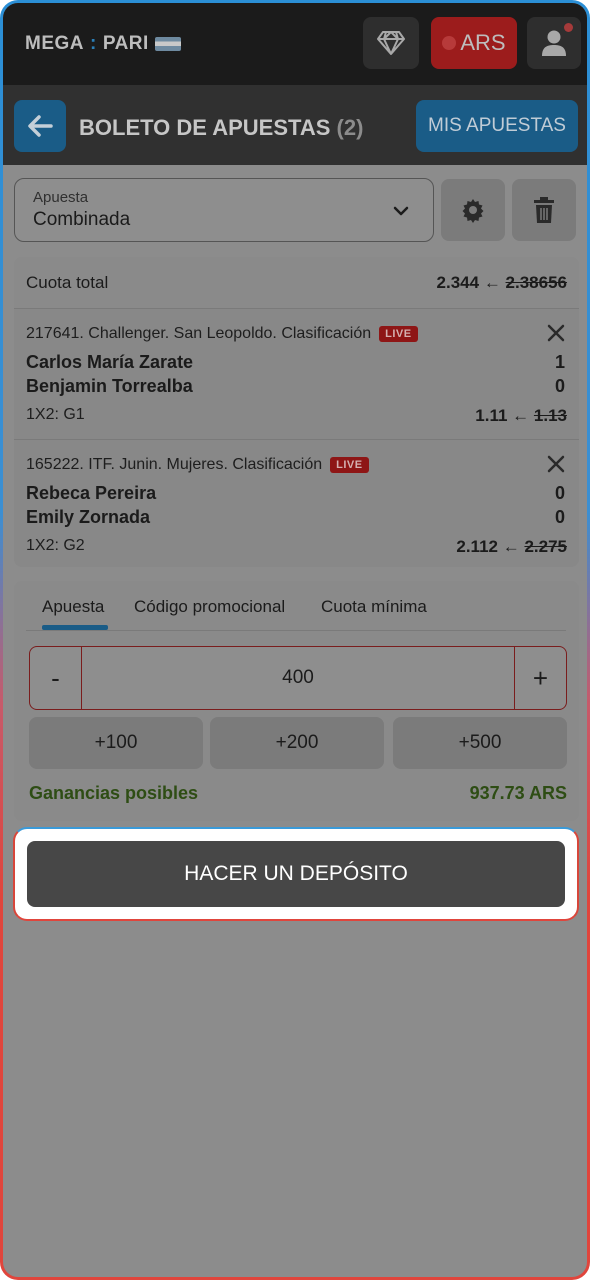  Describe the element at coordinates (458, 282) in the screenshot. I see `total-new-odds: 2.344` at that location.